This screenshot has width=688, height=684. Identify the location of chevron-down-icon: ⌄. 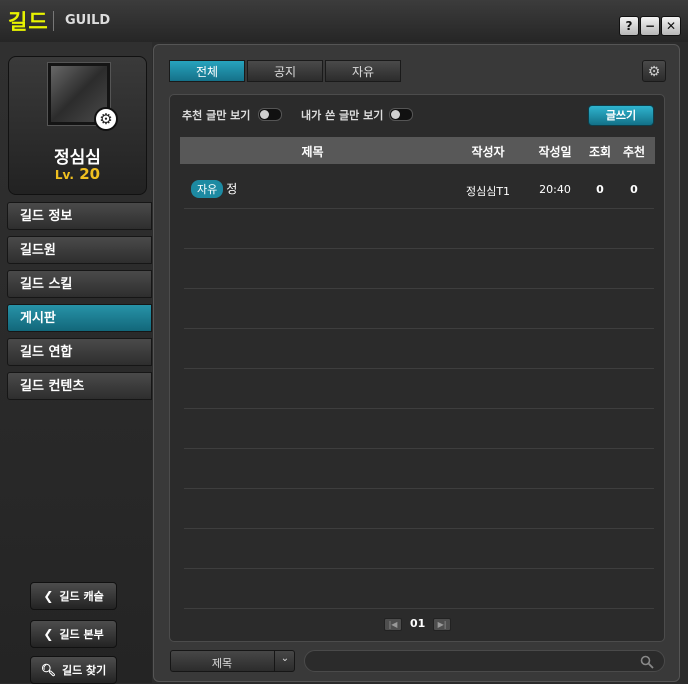
(285, 658).